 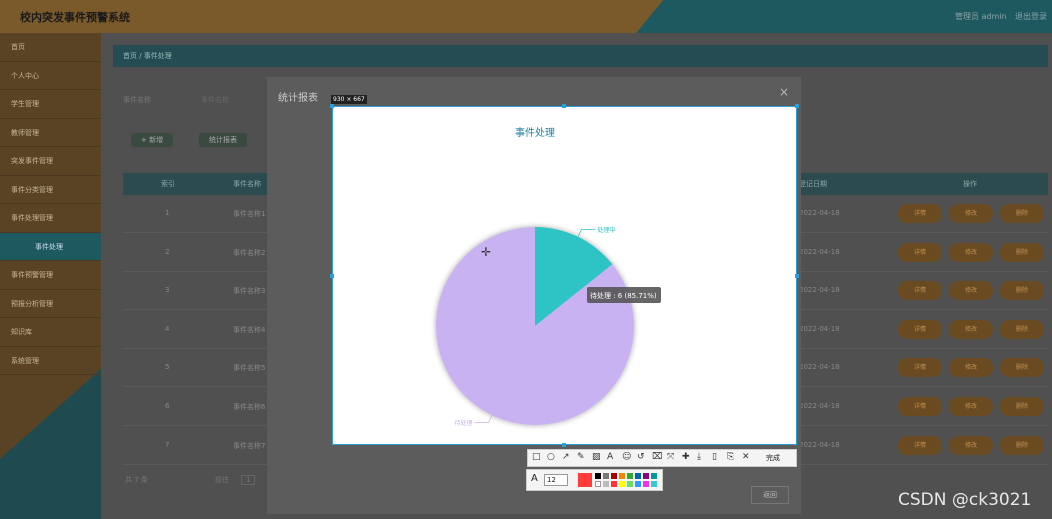 What do you see at coordinates (1031, 16) in the screenshot?
I see `logout-link: 退出登录` at bounding box center [1031, 16].